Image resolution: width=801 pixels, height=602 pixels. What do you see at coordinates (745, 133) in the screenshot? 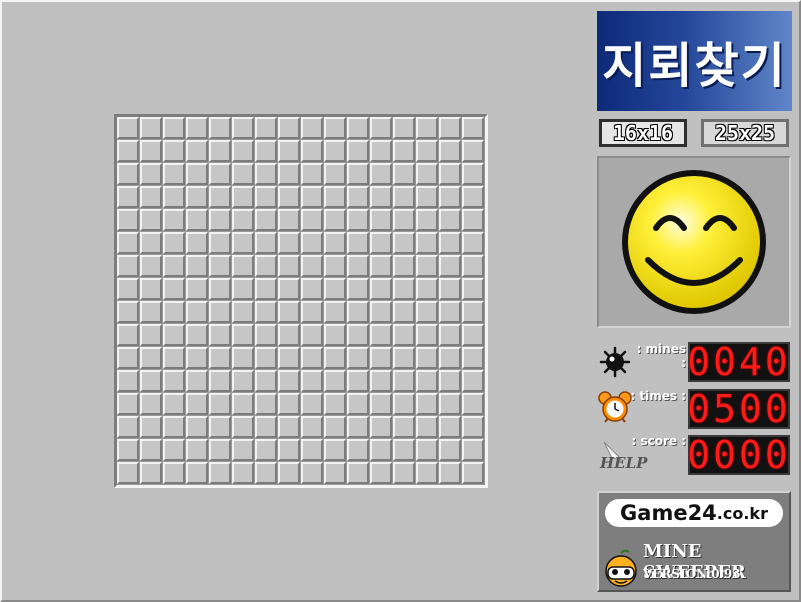
I see `board-size-25-button: 25x25` at bounding box center [745, 133].